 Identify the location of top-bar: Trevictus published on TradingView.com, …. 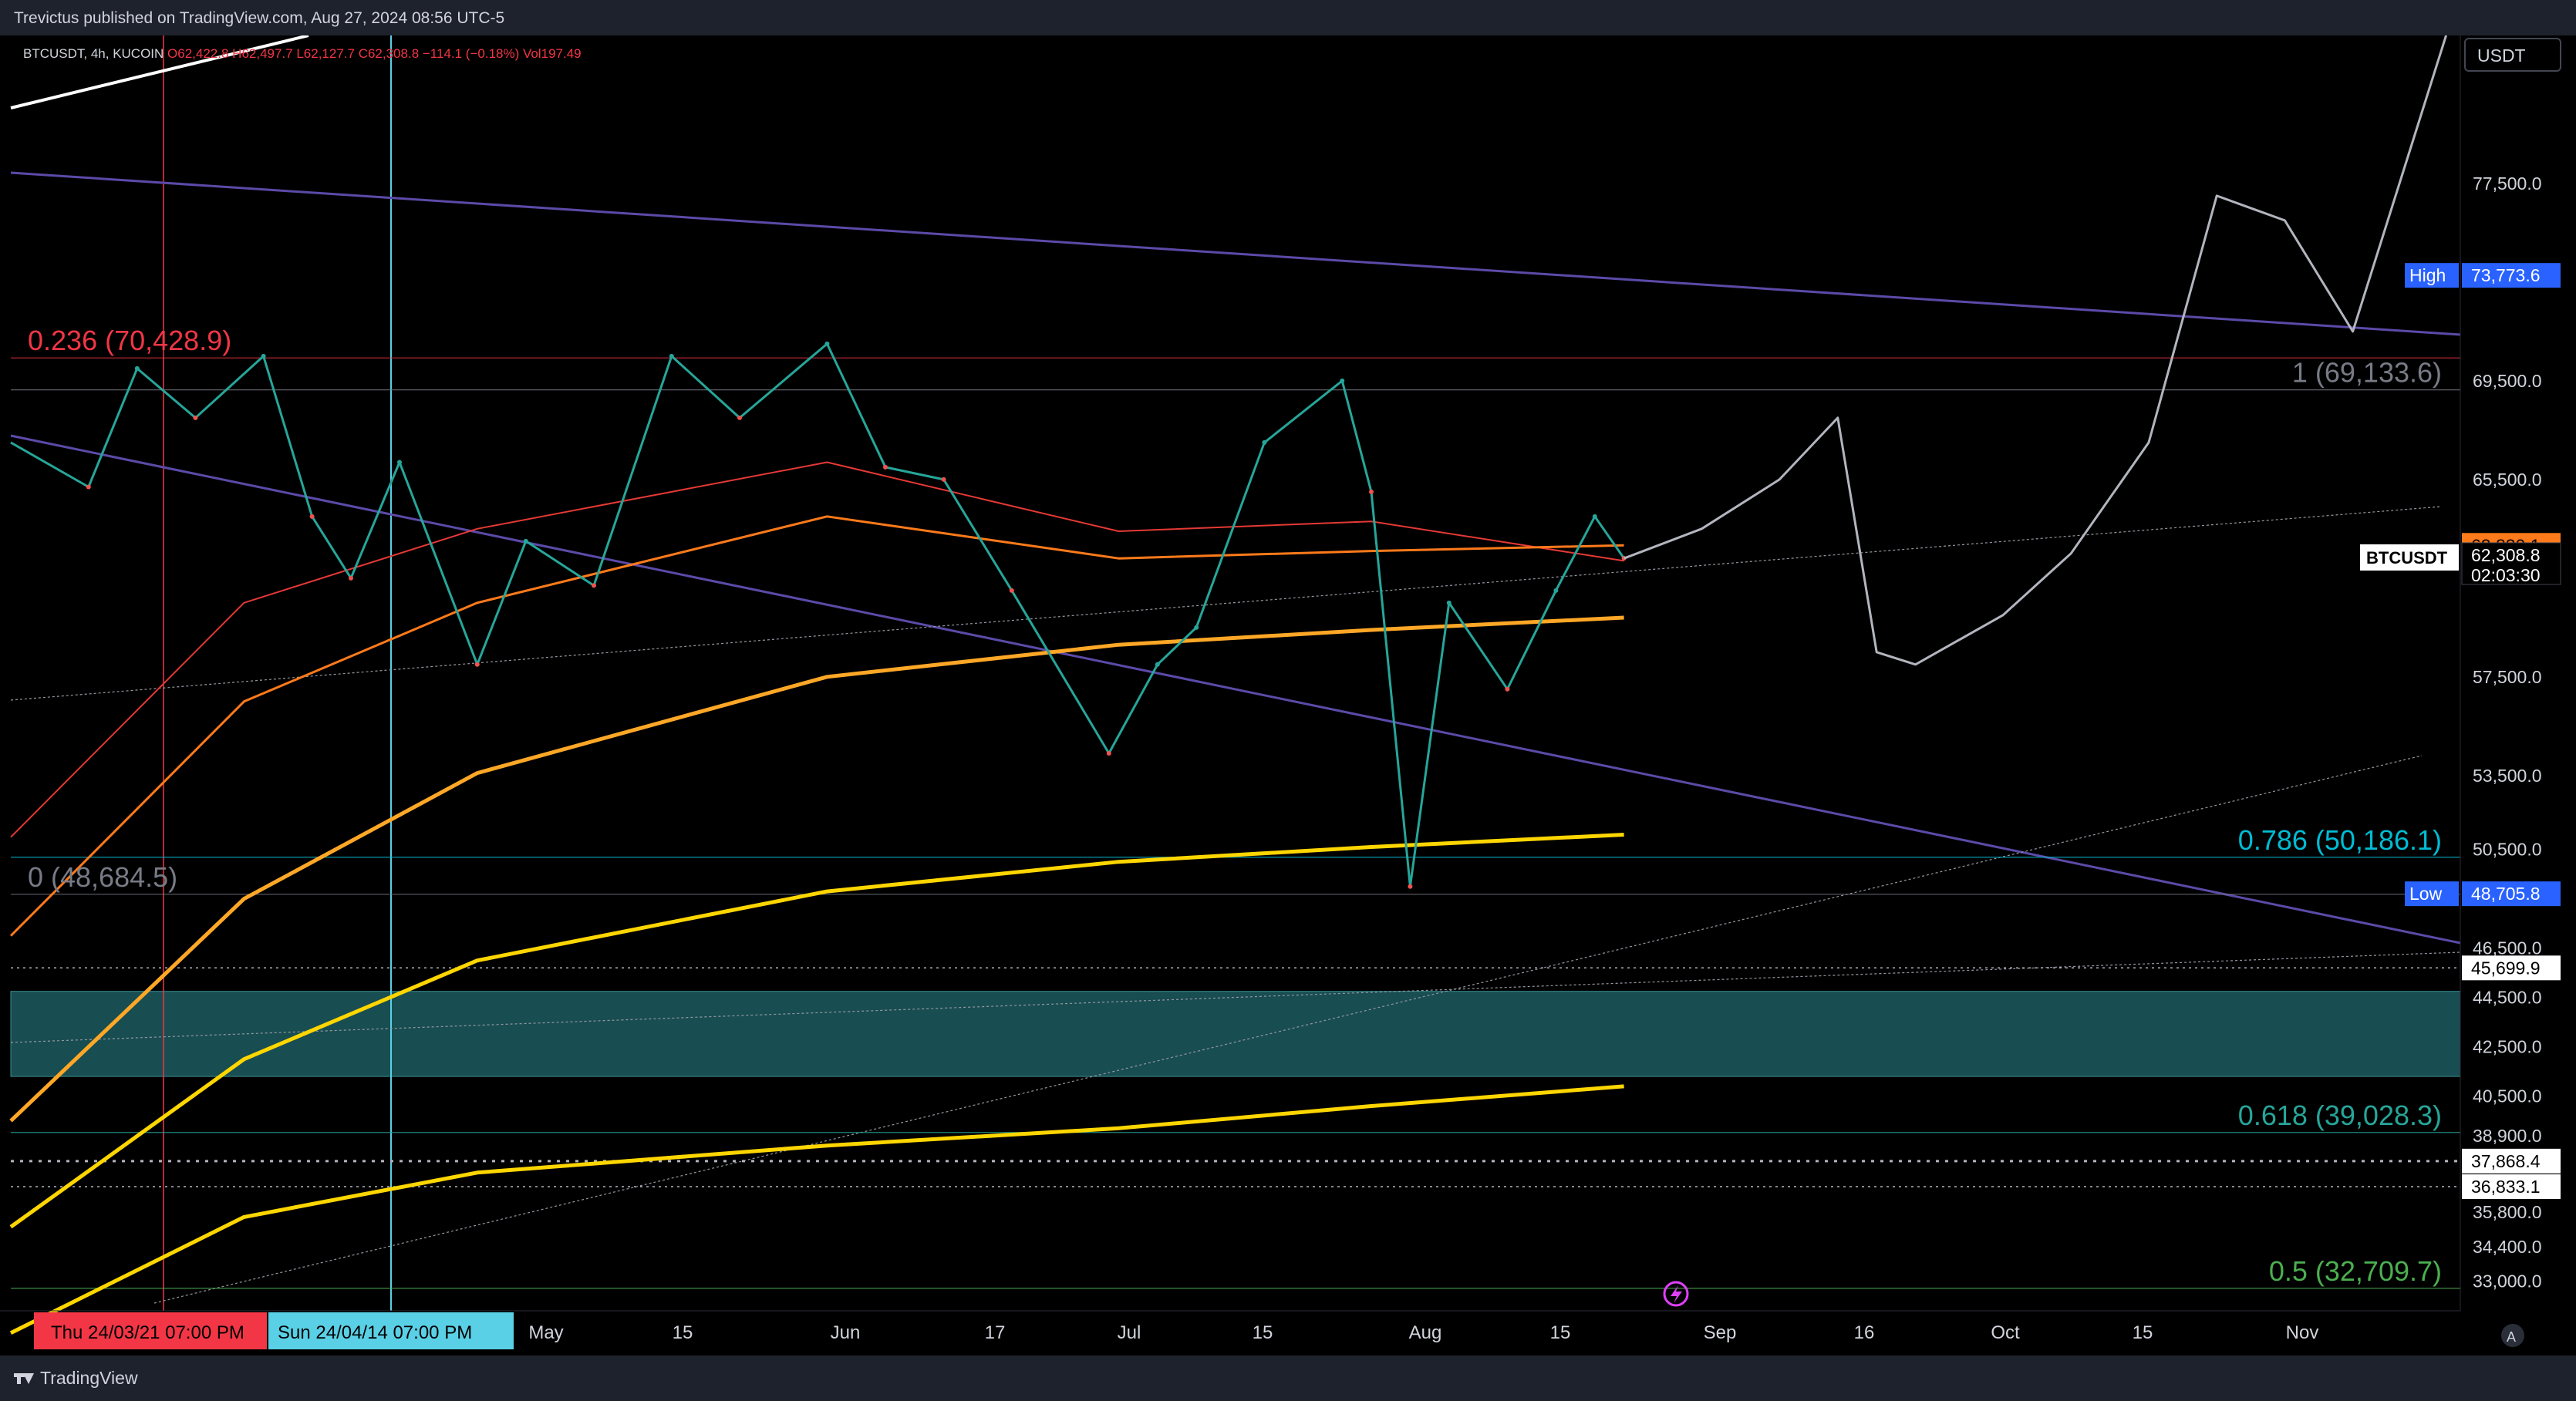
(1288, 17).